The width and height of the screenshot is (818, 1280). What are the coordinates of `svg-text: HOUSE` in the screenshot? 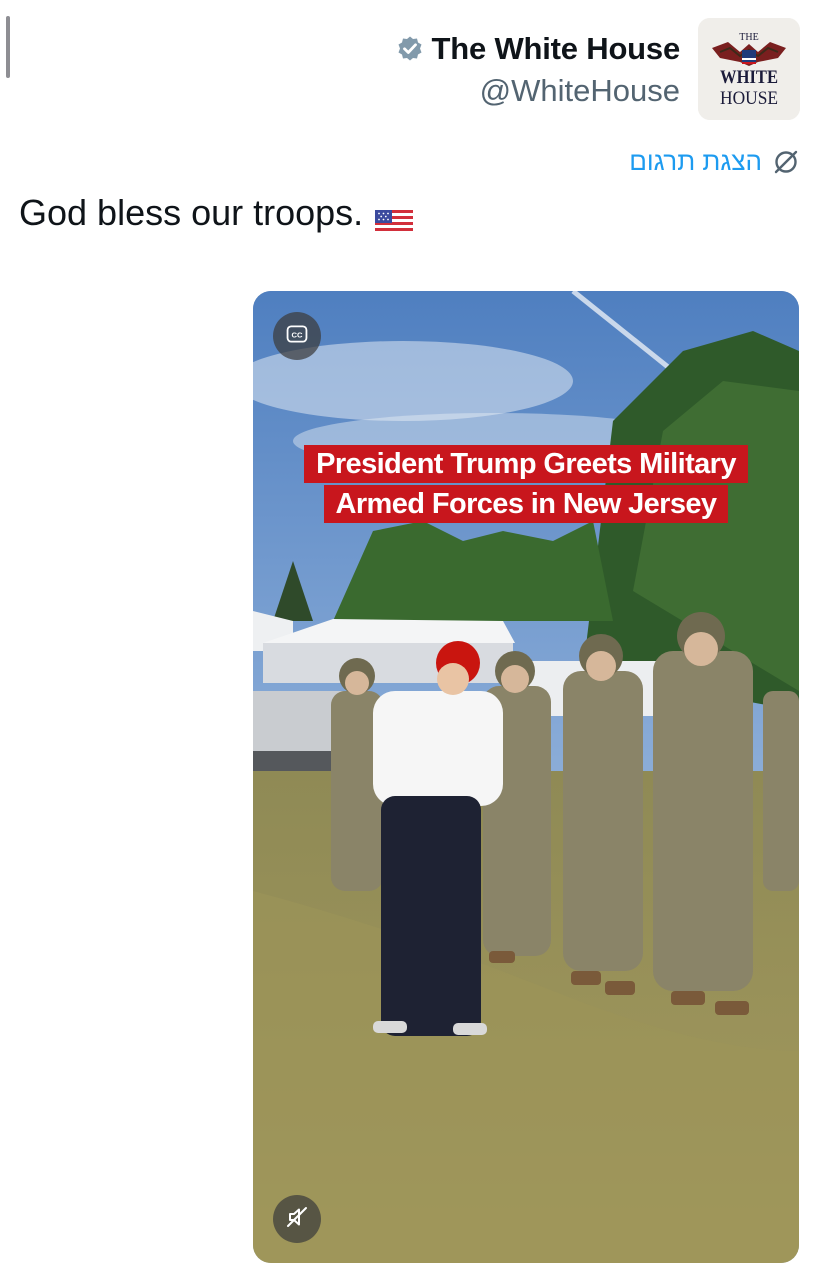 It's located at (749, 98).